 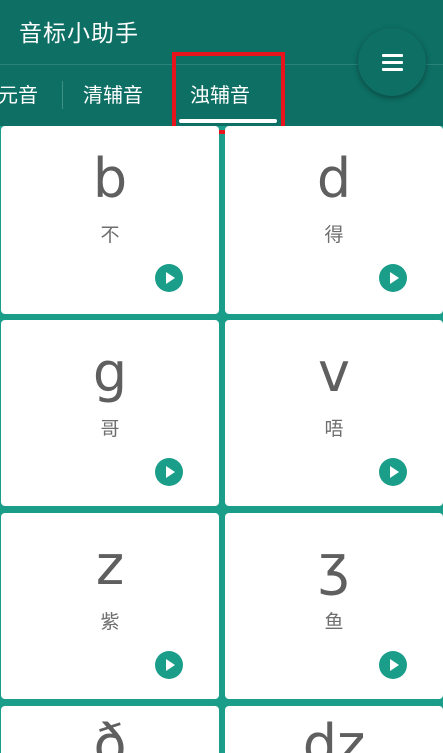 I want to click on tab-voiced-consonants: 浊辅音, so click(x=220, y=93).